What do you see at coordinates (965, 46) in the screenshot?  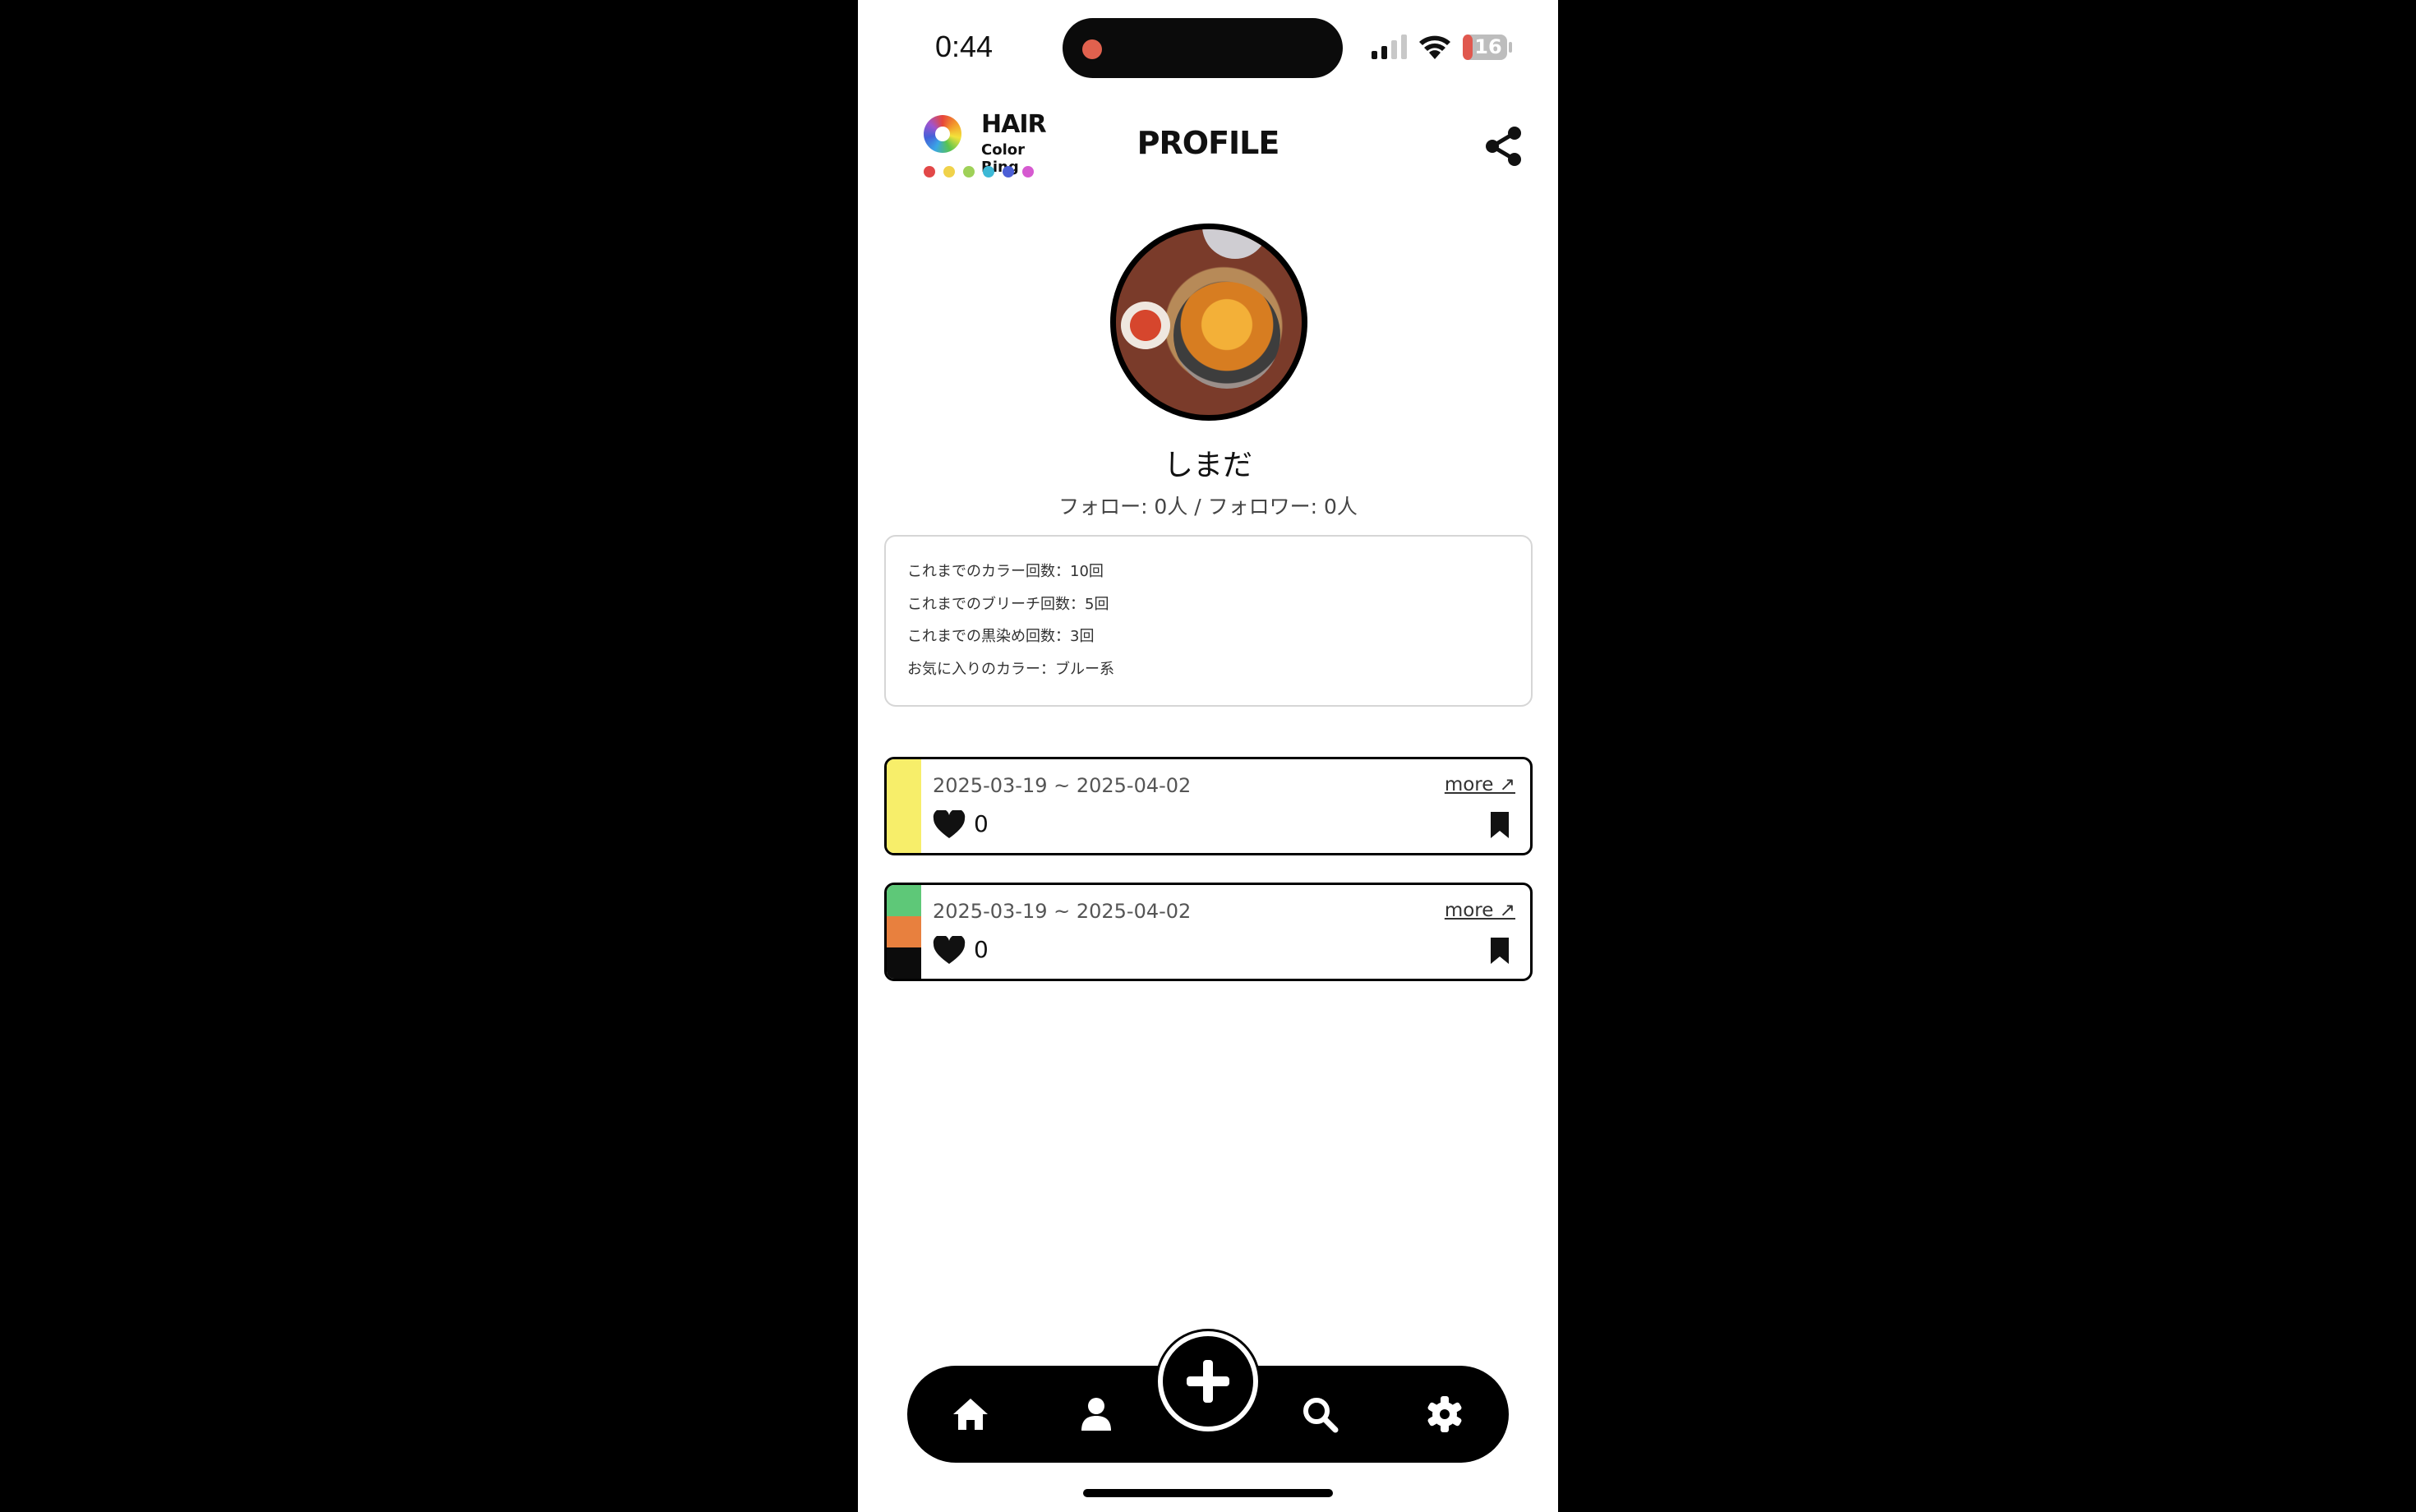 I see `status-time: 0:44` at bounding box center [965, 46].